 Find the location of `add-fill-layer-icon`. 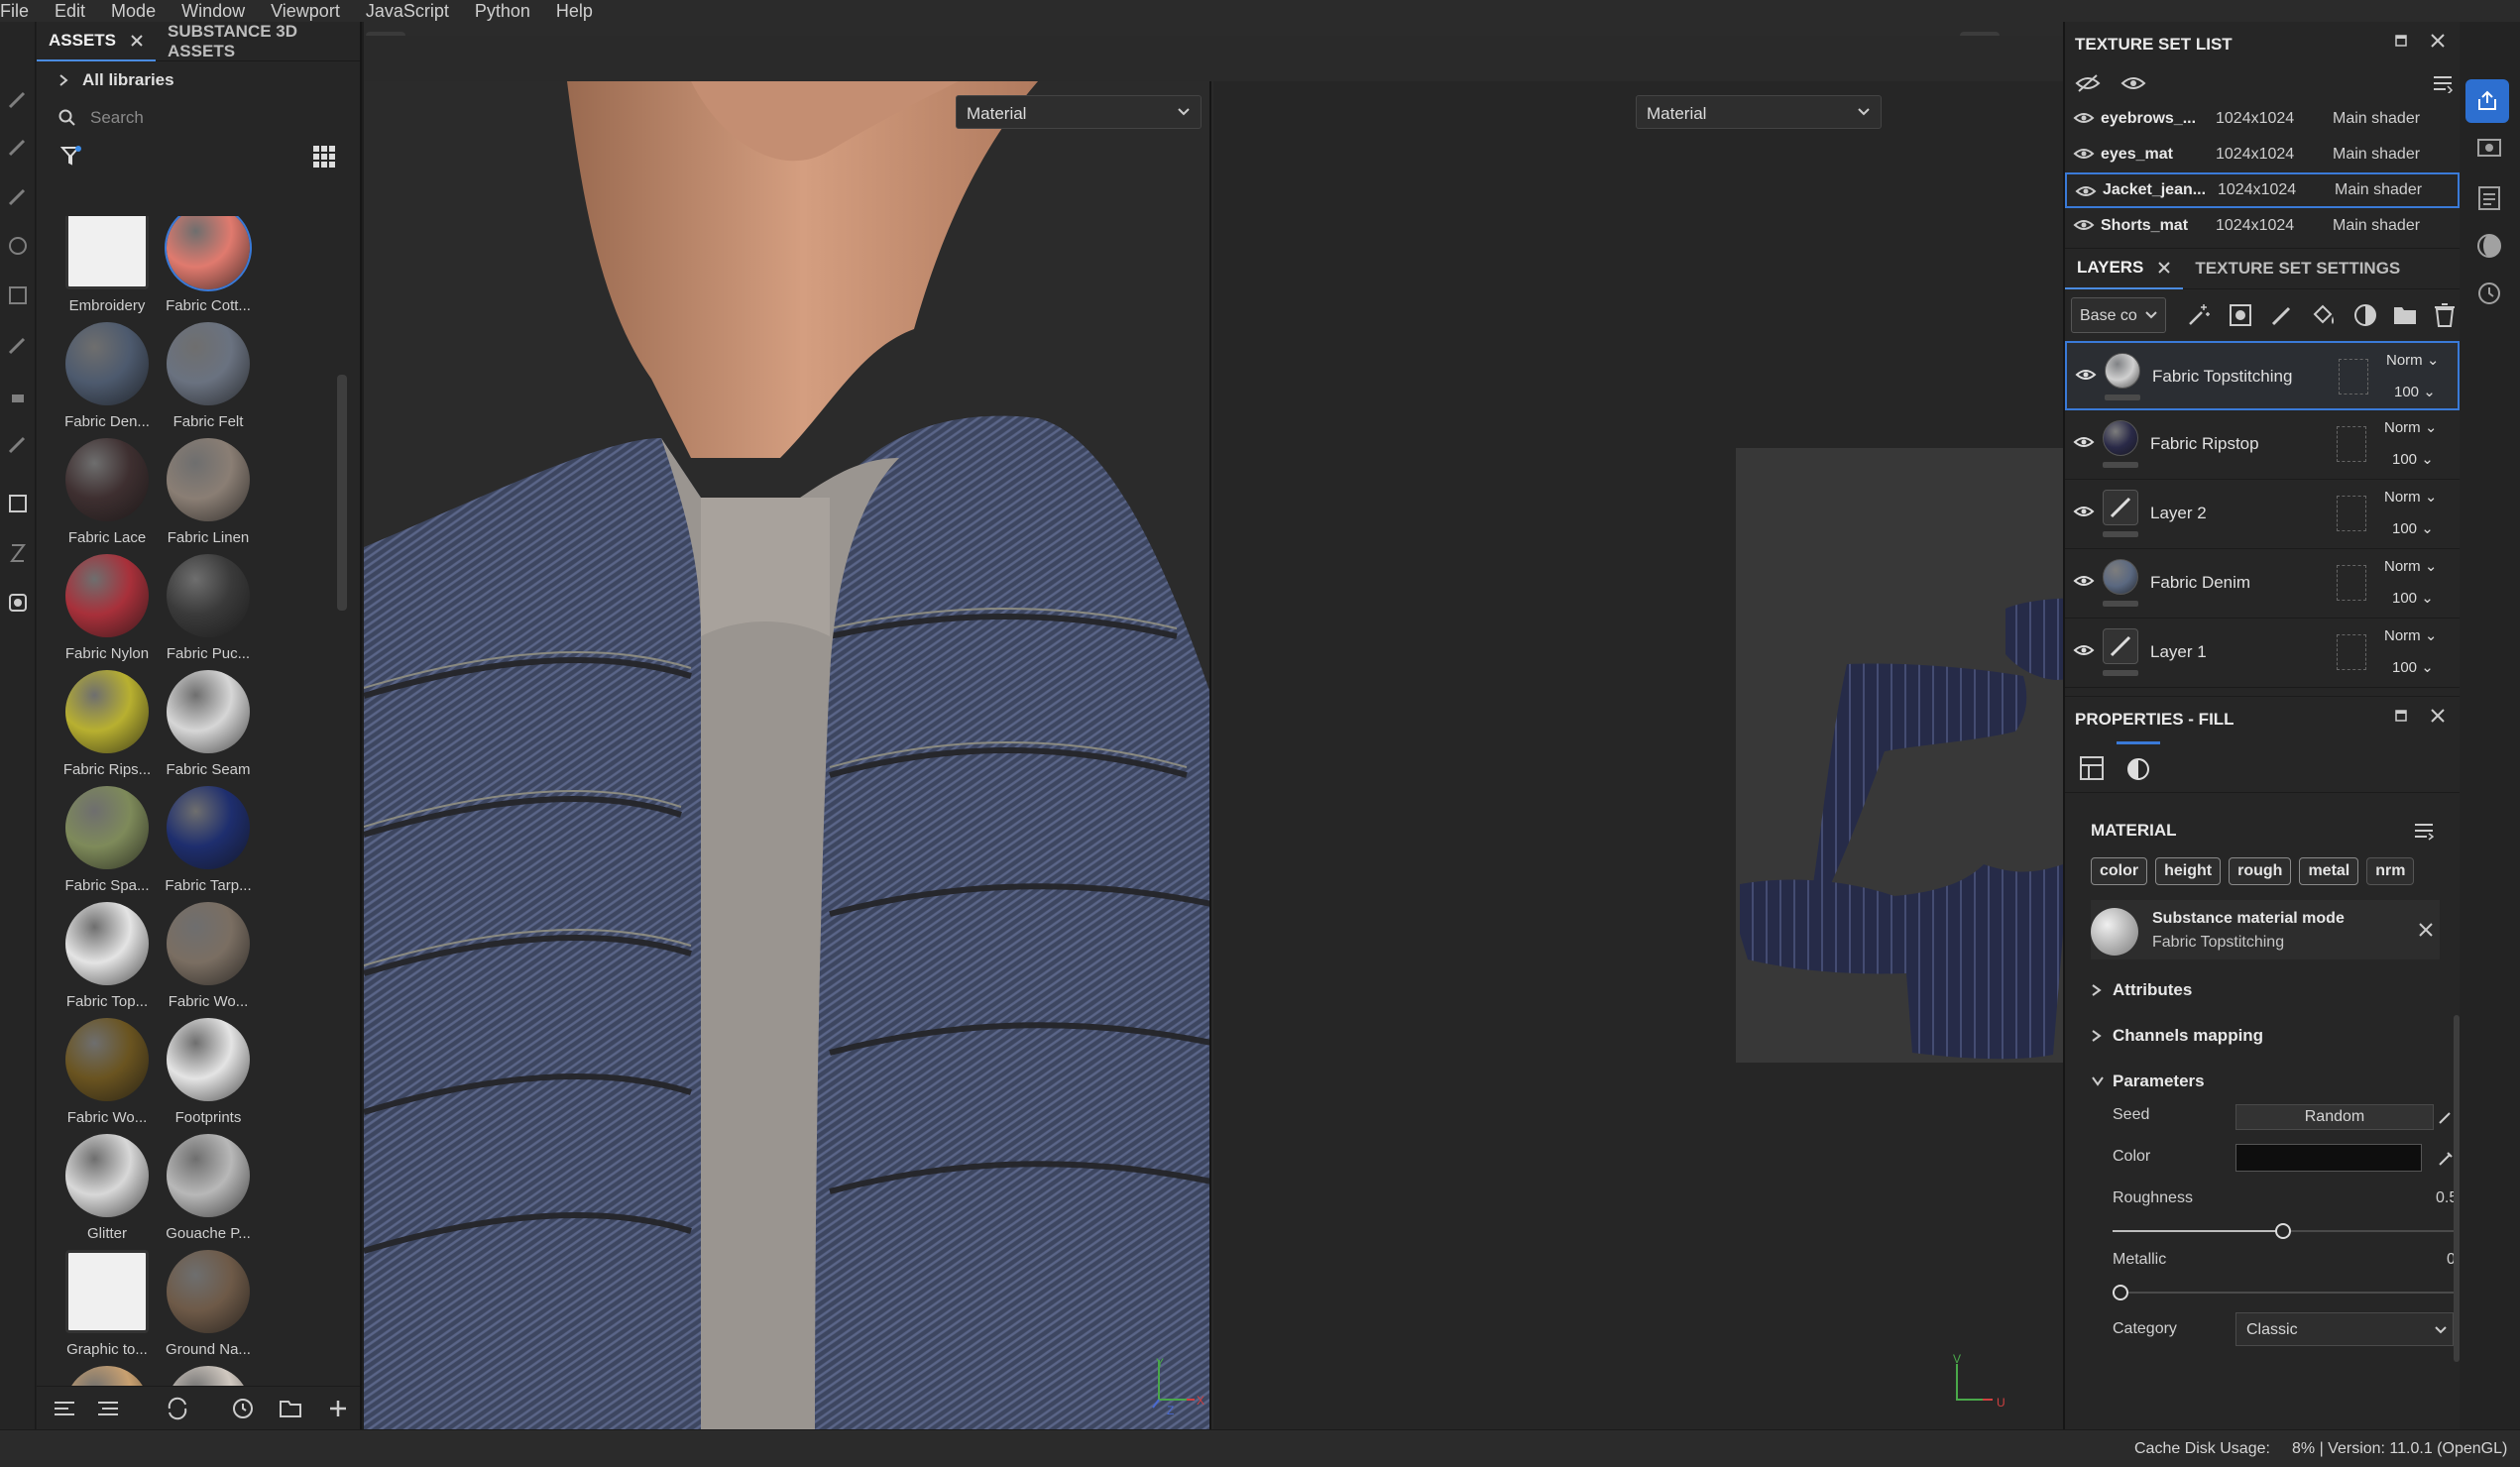

add-fill-layer-icon is located at coordinates (2324, 315).